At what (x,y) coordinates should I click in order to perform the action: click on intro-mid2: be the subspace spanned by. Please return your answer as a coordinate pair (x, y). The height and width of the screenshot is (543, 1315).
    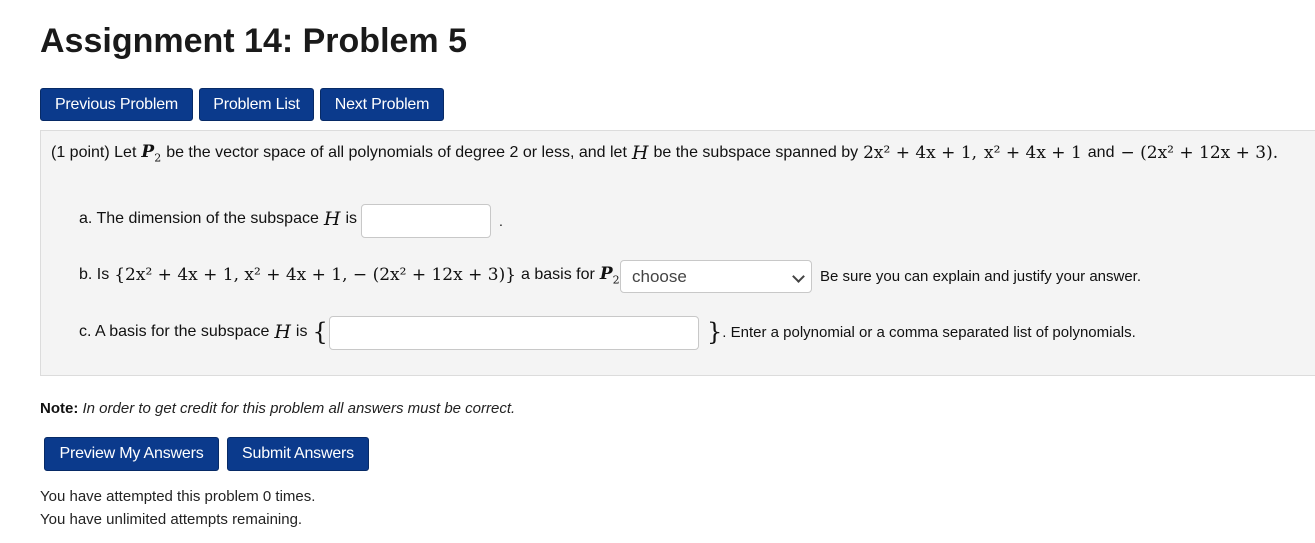
    Looking at the image, I should click on (756, 152).